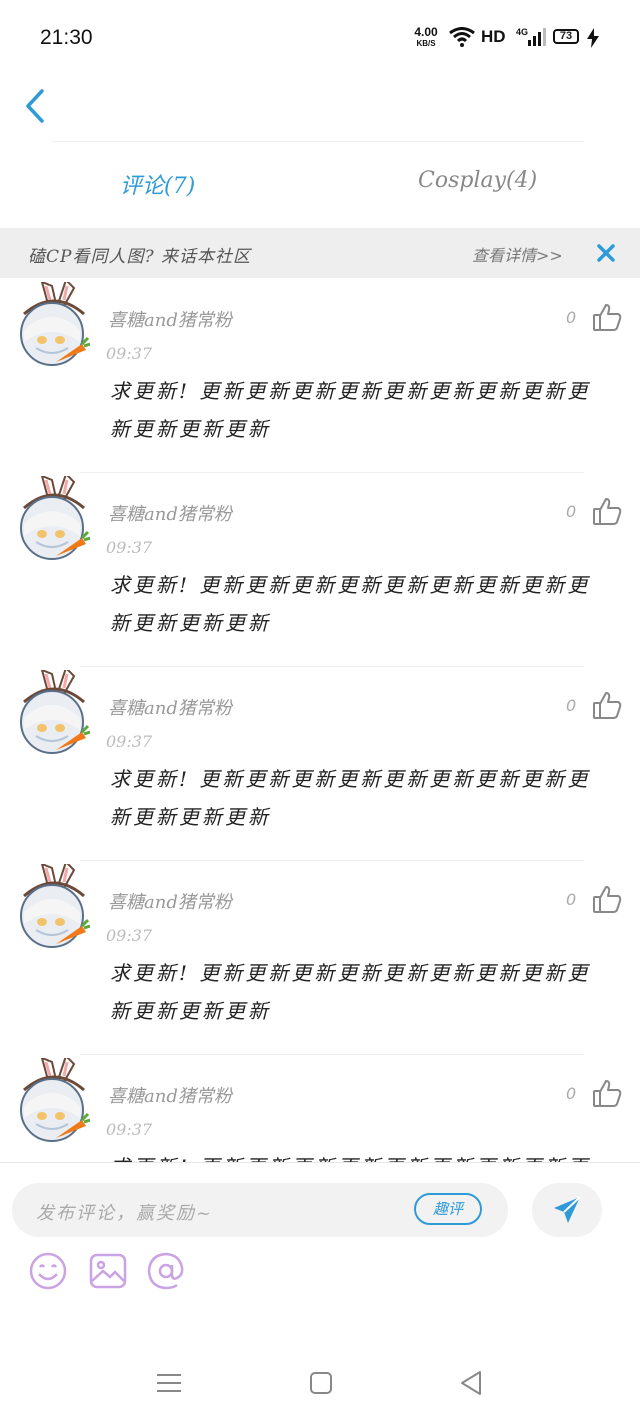  What do you see at coordinates (593, 40) in the screenshot?
I see `charging-icon` at bounding box center [593, 40].